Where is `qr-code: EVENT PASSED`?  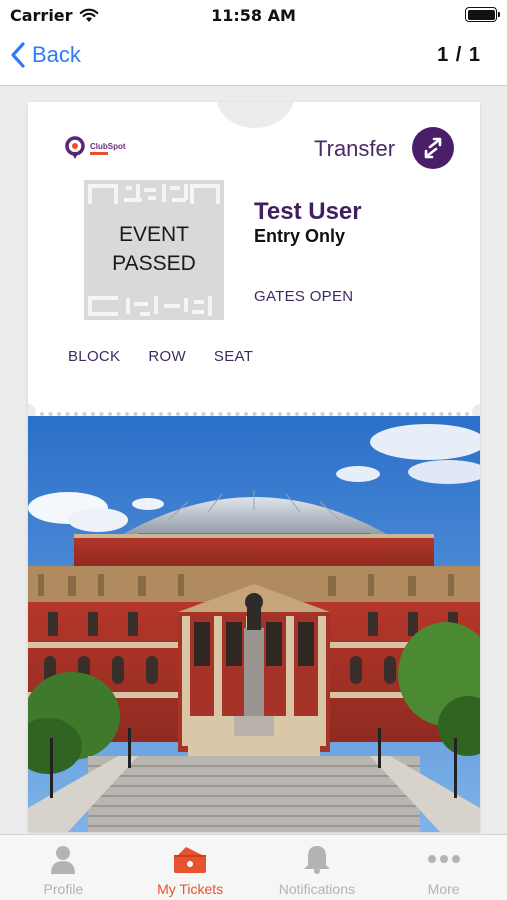
qr-code: EVENT PASSED is located at coordinates (154, 250).